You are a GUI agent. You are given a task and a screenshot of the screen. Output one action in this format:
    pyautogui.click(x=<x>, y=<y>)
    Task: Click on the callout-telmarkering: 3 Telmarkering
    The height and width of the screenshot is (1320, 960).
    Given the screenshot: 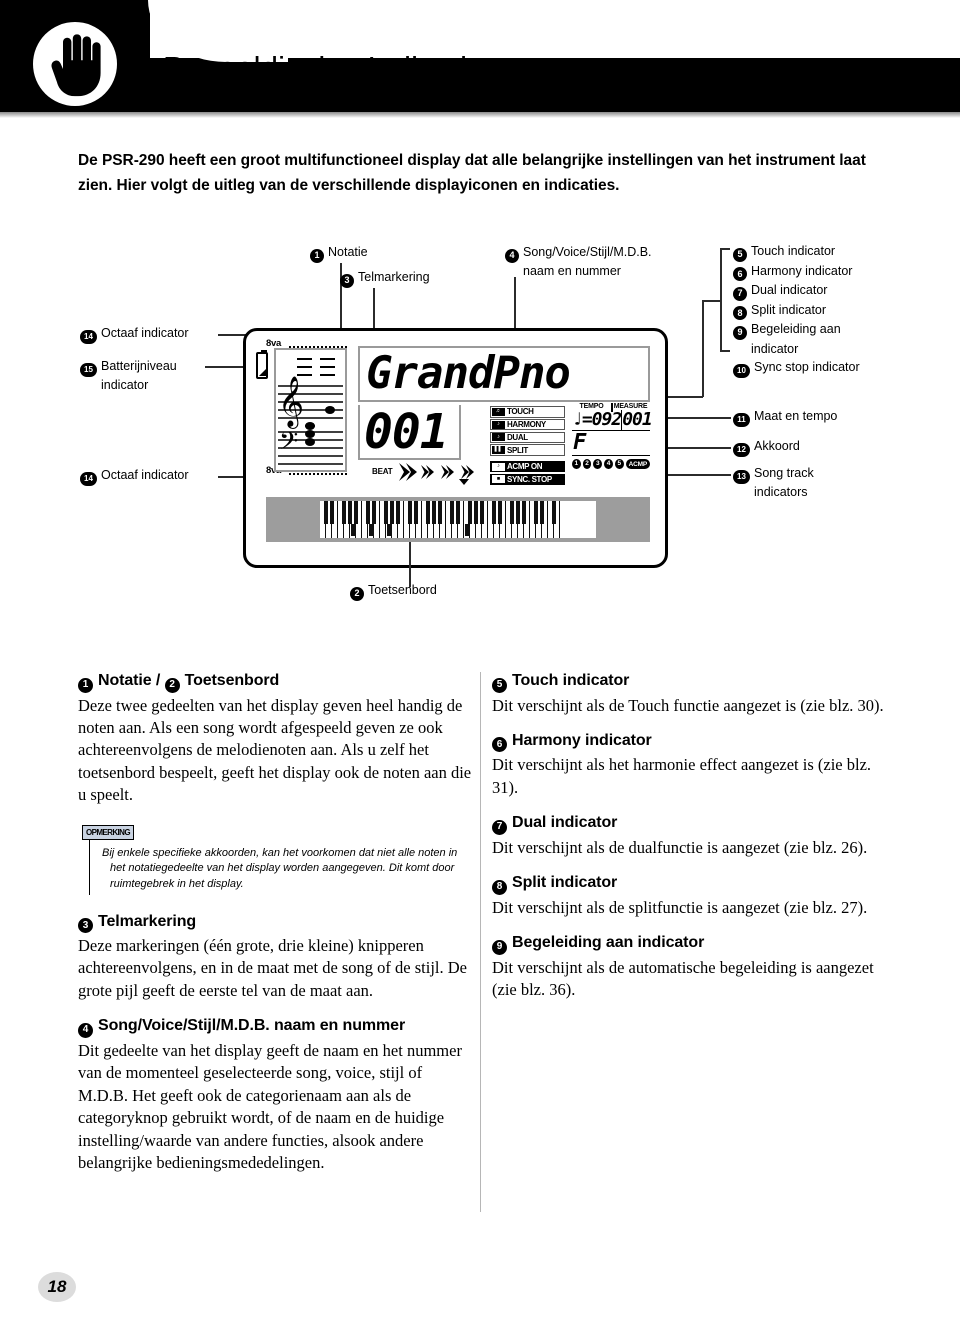 What is the action you would take?
    pyautogui.click(x=385, y=278)
    